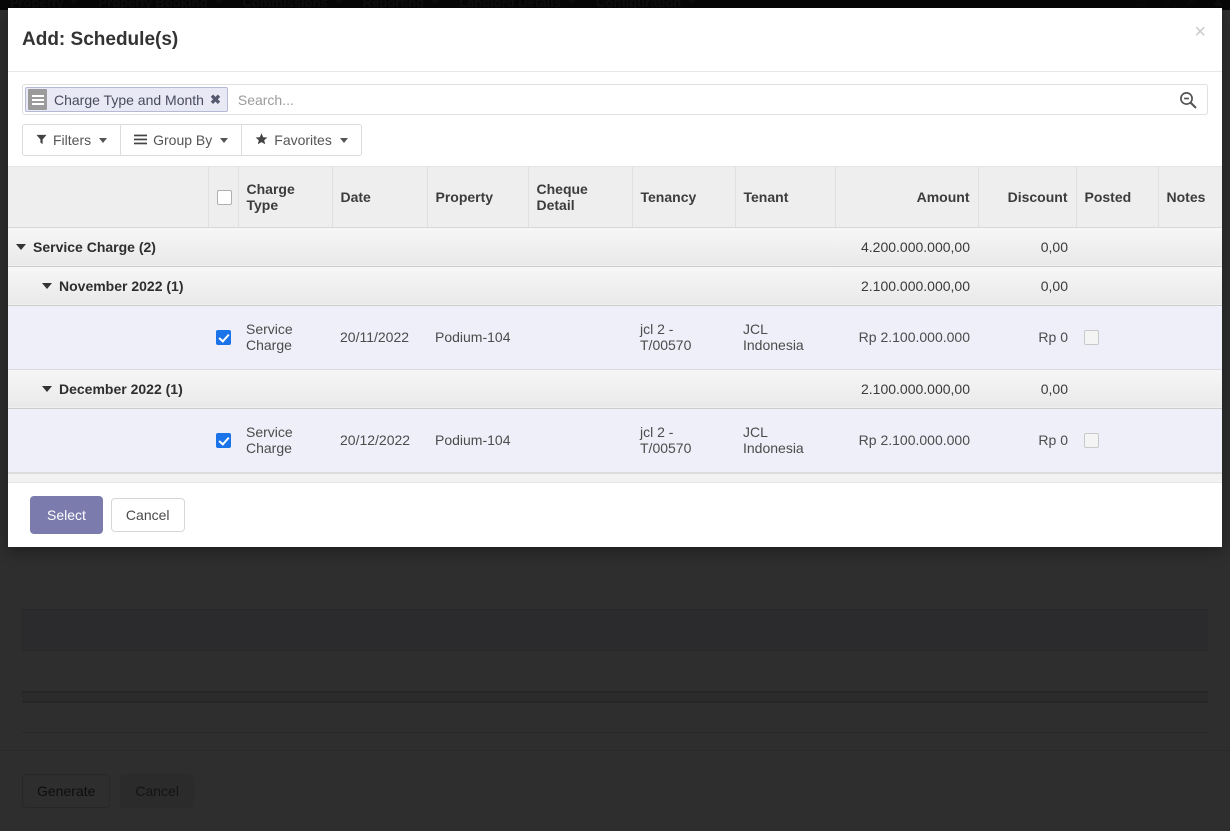  I want to click on cell-property: Podium-104, so click(477, 440).